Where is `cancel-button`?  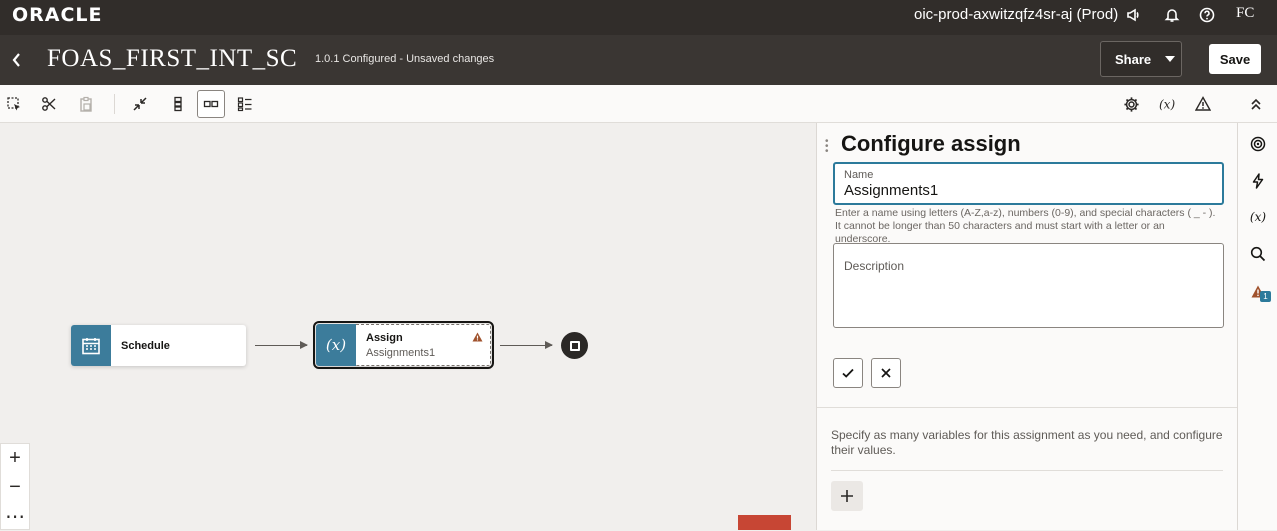 cancel-button is located at coordinates (886, 373).